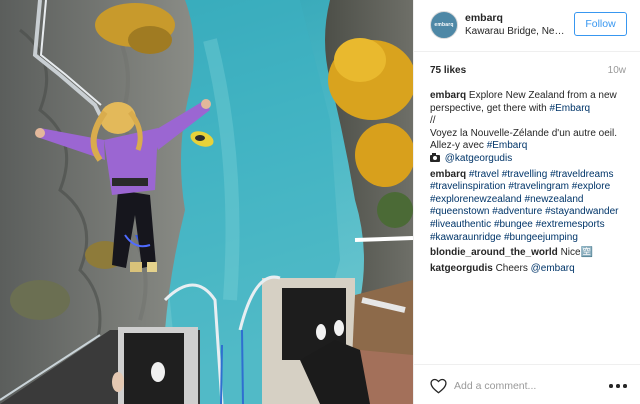 Image resolution: width=640 pixels, height=404 pixels. I want to click on hashtag-link: #bungee, so click(513, 224).